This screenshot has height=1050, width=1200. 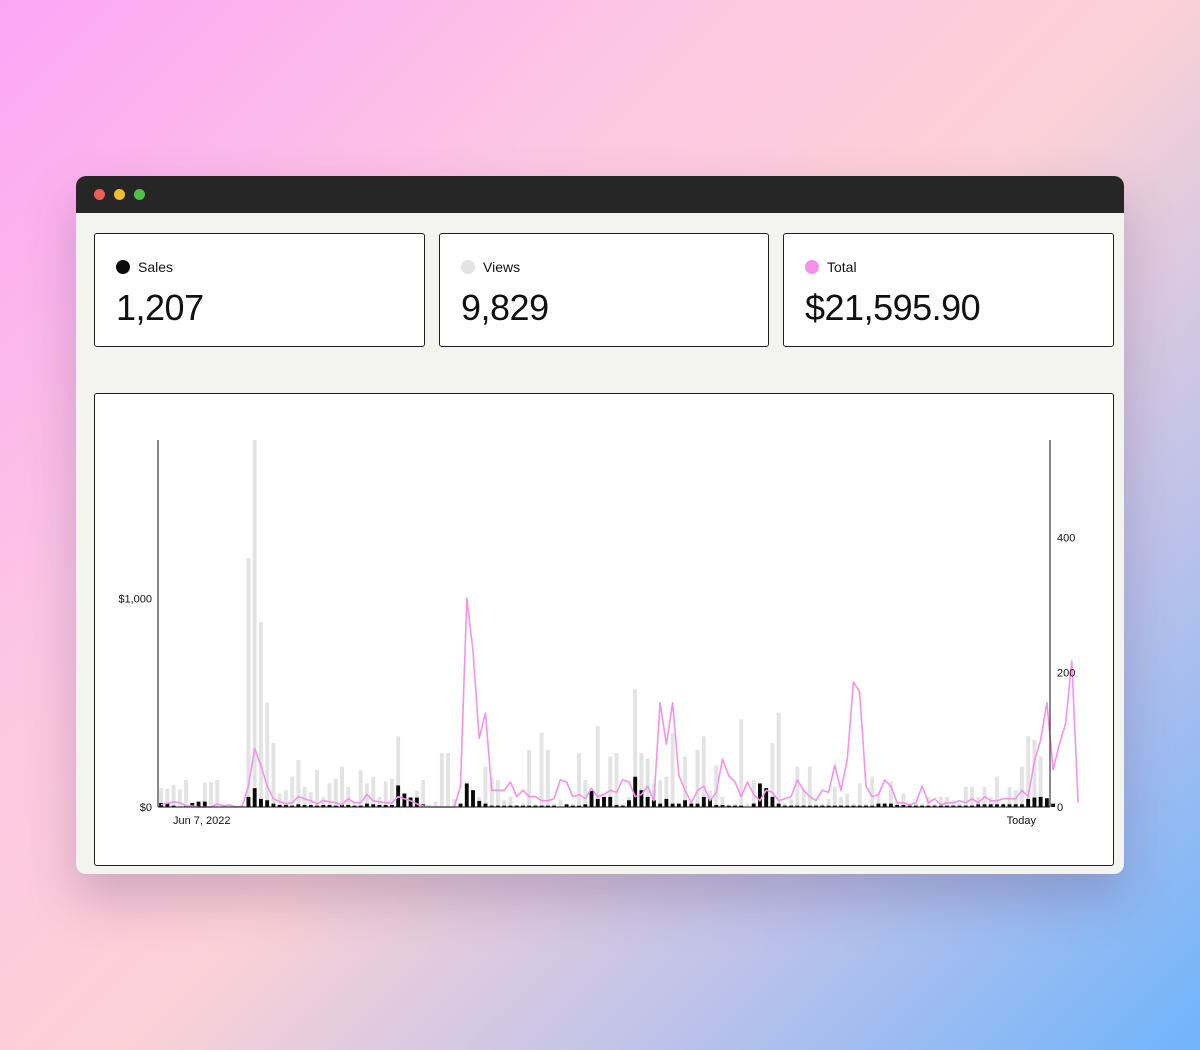 What do you see at coordinates (99, 194) in the screenshot?
I see `close-window-button` at bounding box center [99, 194].